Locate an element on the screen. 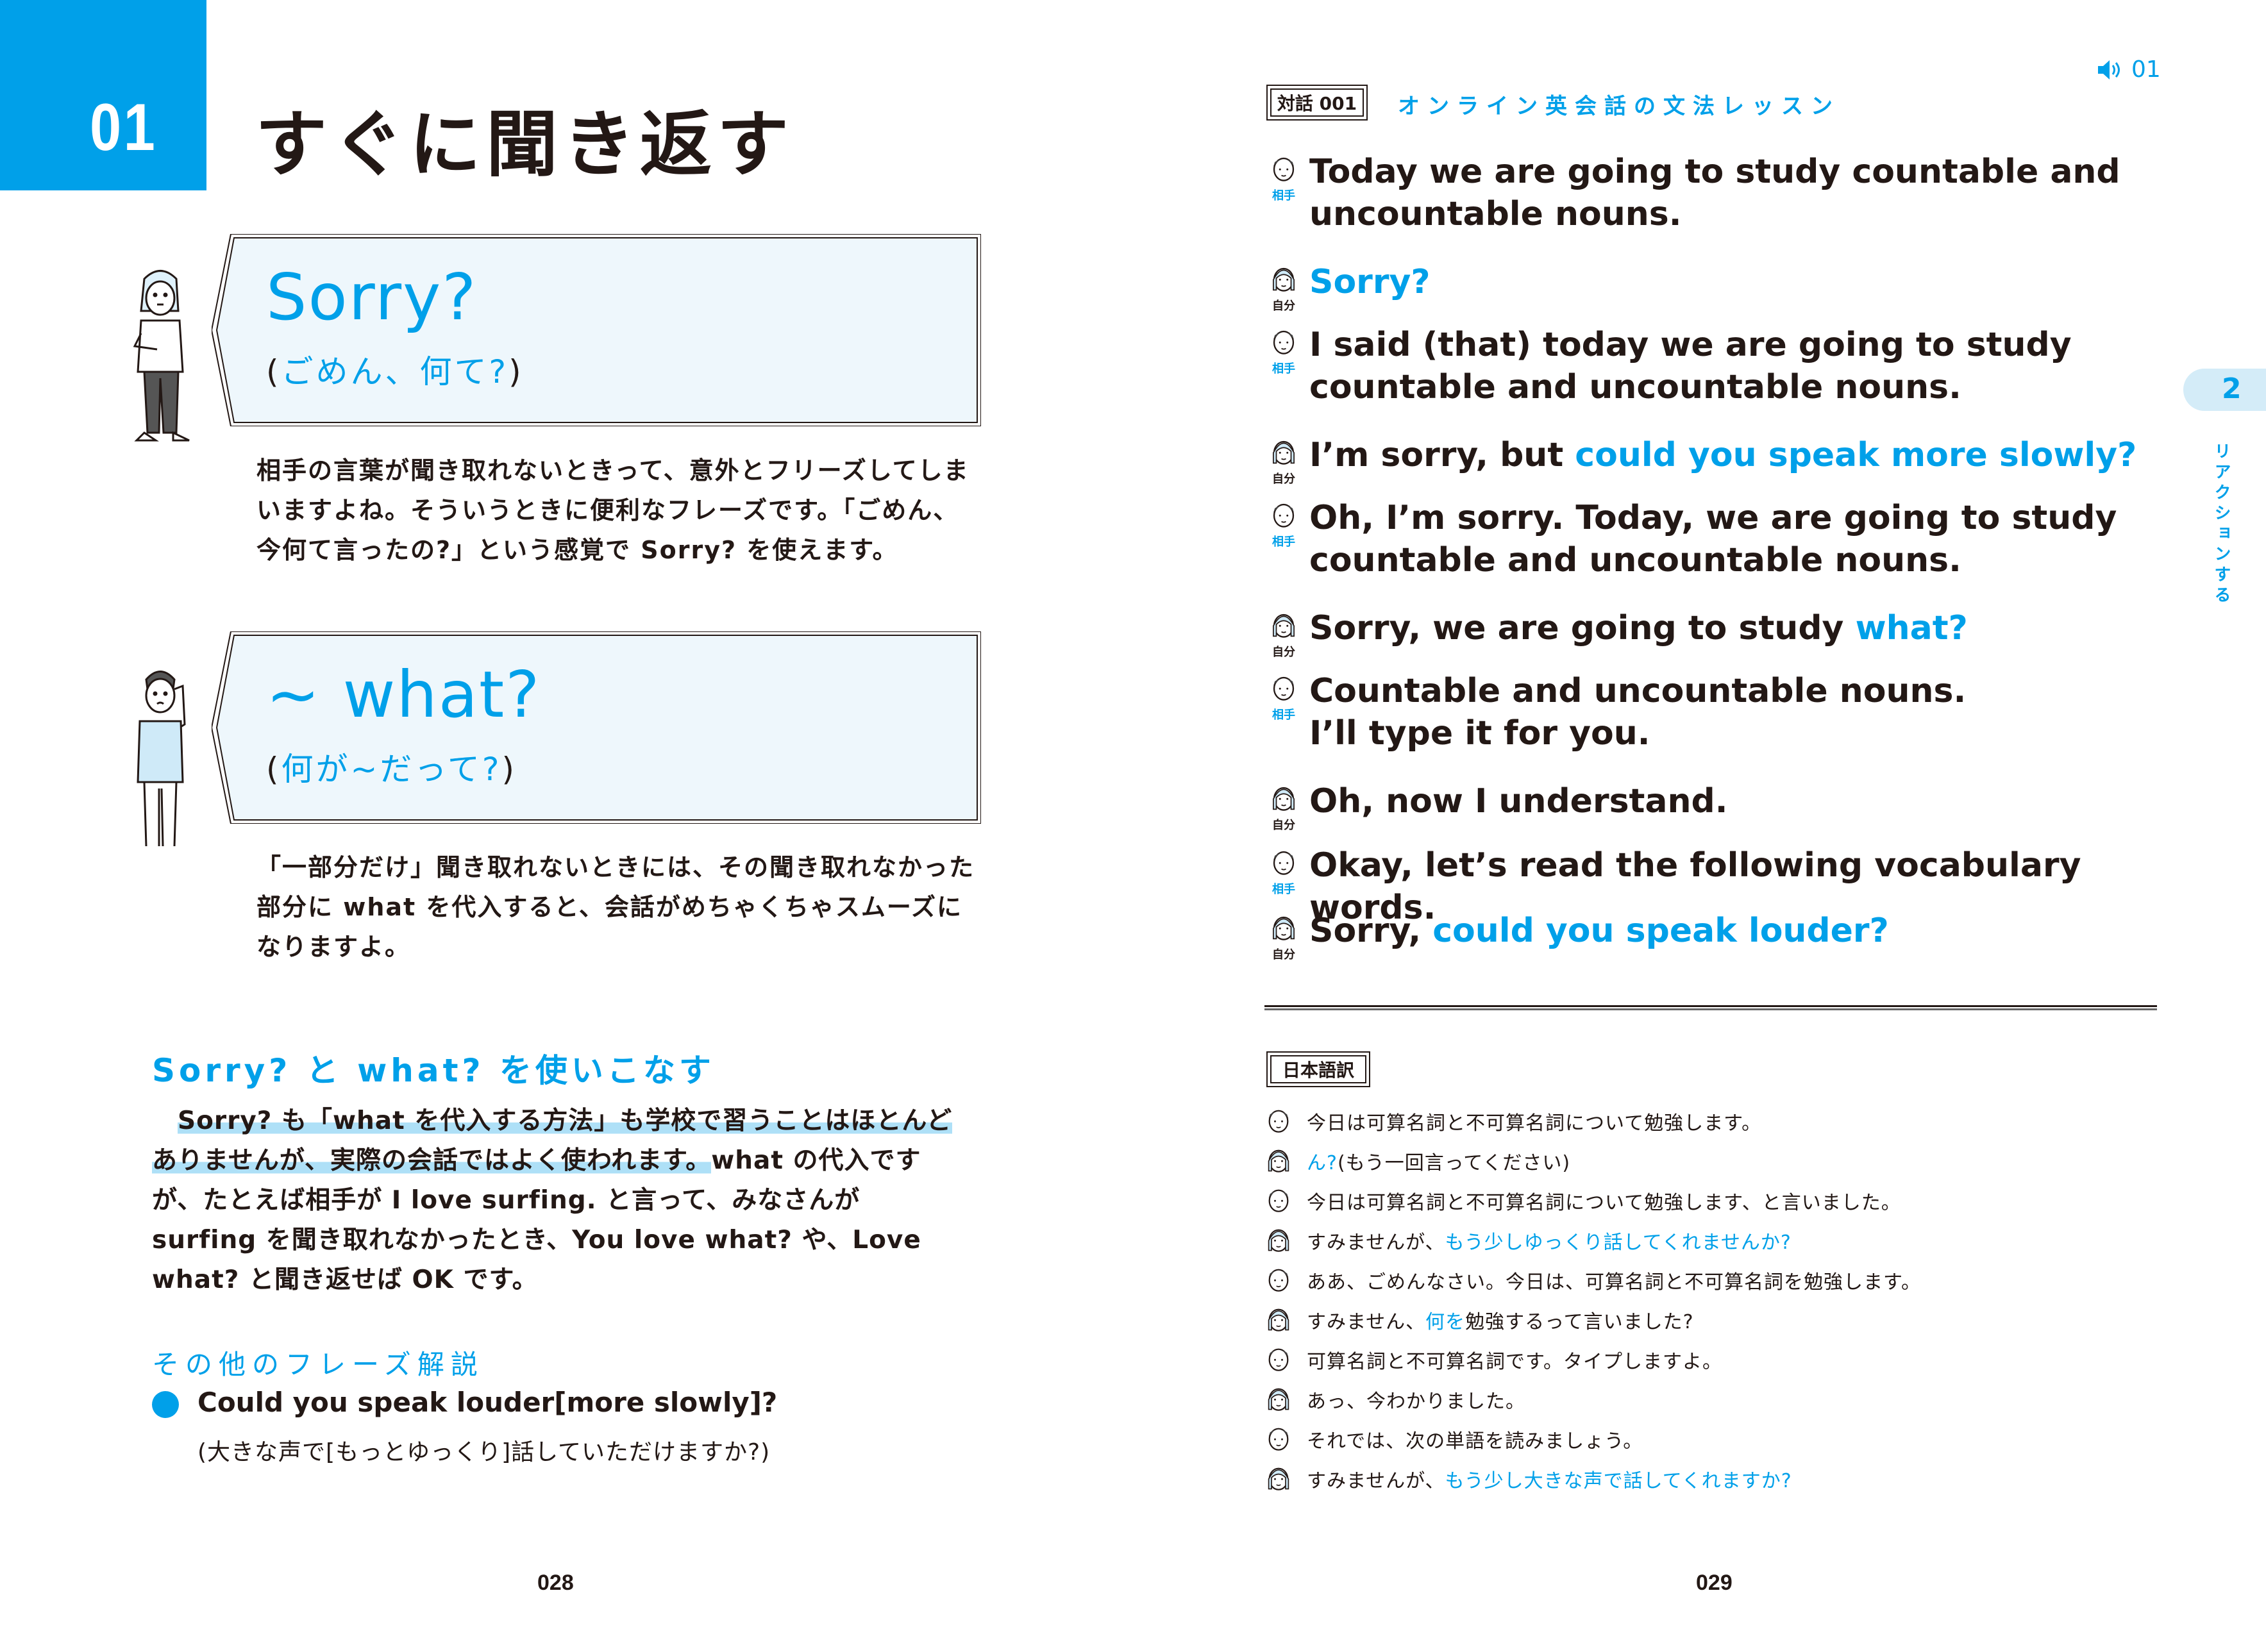 The width and height of the screenshot is (2266, 1652). lesson-number-block: 01 is located at coordinates (103, 95).